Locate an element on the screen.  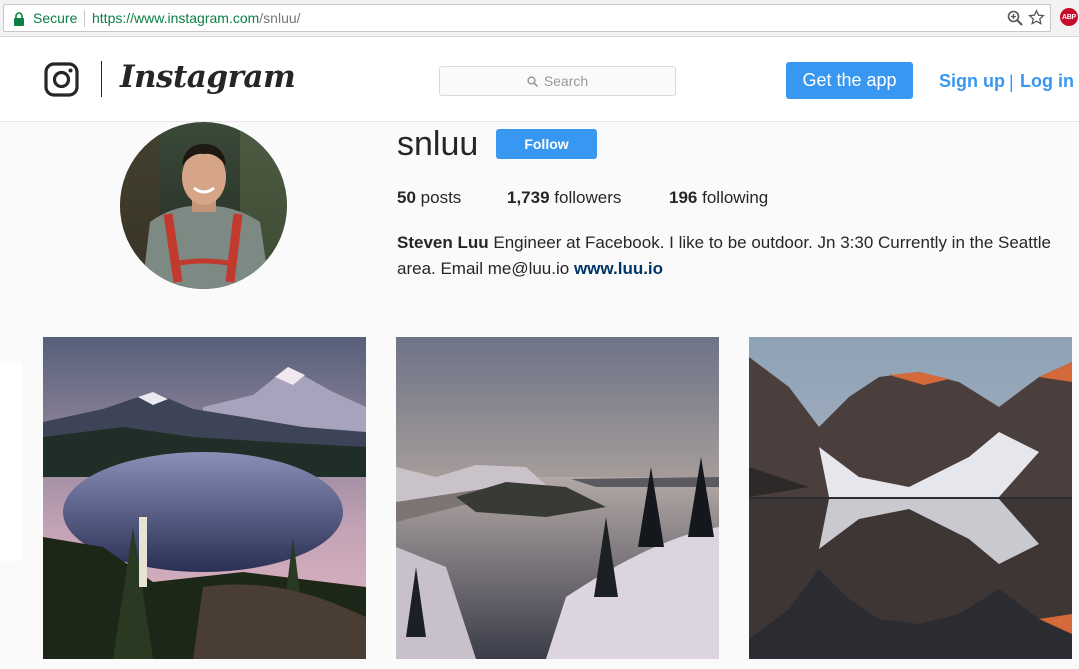
search-icon is located at coordinates (532, 81).